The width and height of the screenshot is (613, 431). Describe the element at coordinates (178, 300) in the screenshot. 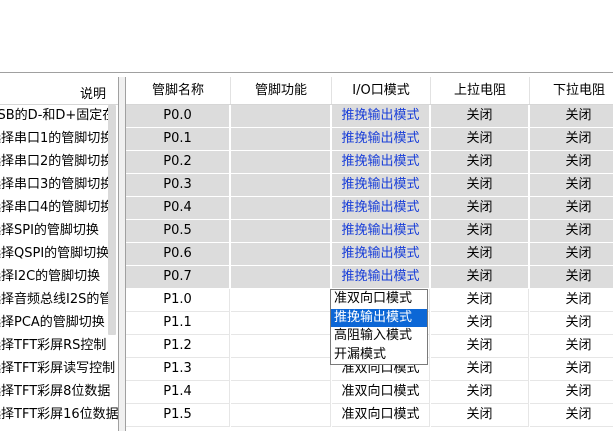

I see `pin-name-cell: P1.0` at that location.